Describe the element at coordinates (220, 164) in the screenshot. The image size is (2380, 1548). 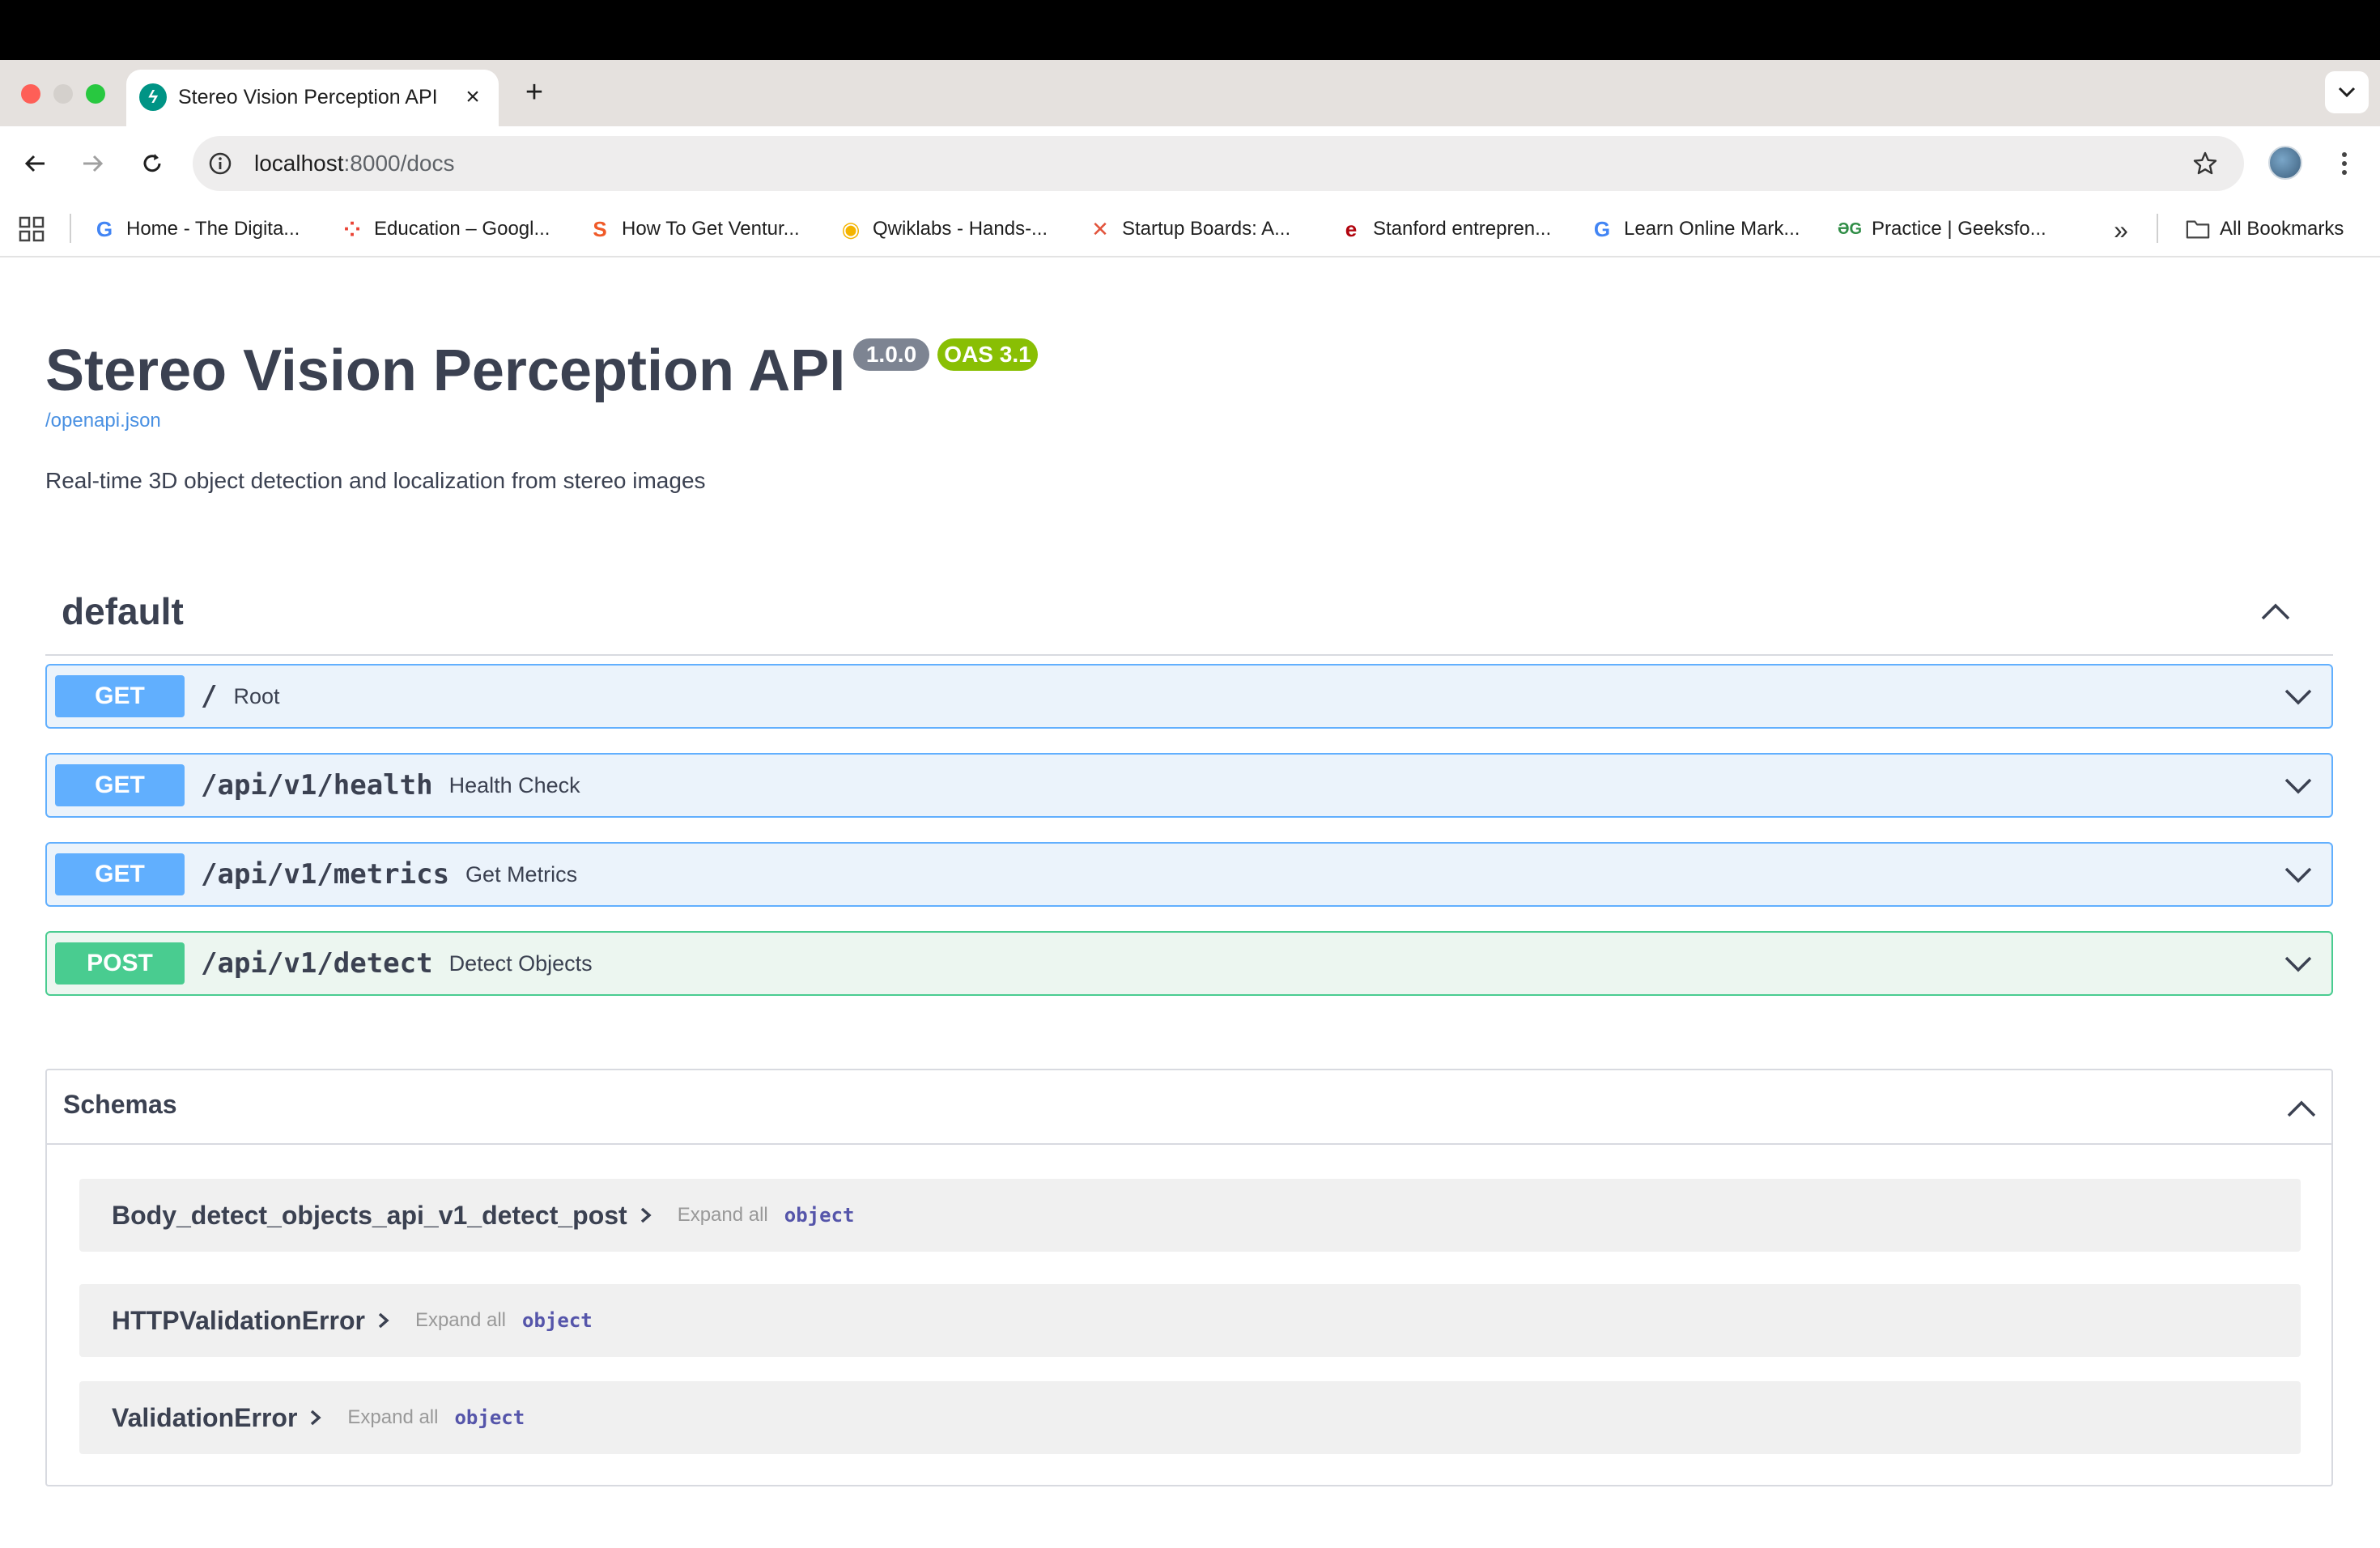
I see `site-info-icon` at that location.